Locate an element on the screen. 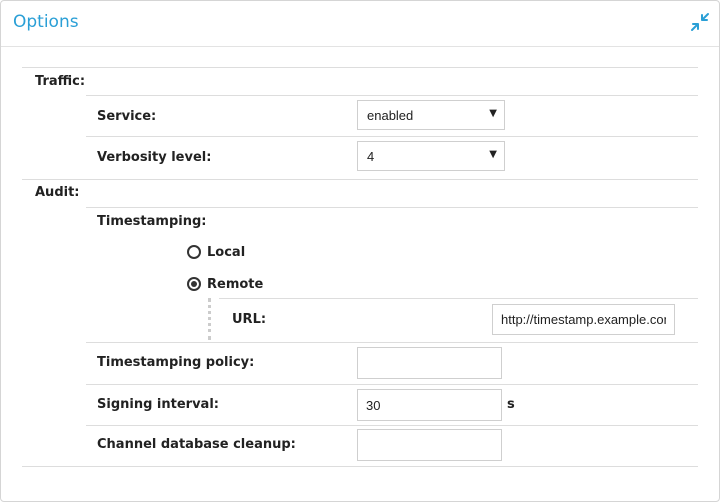  remote-radio-label: Remote is located at coordinates (235, 284).